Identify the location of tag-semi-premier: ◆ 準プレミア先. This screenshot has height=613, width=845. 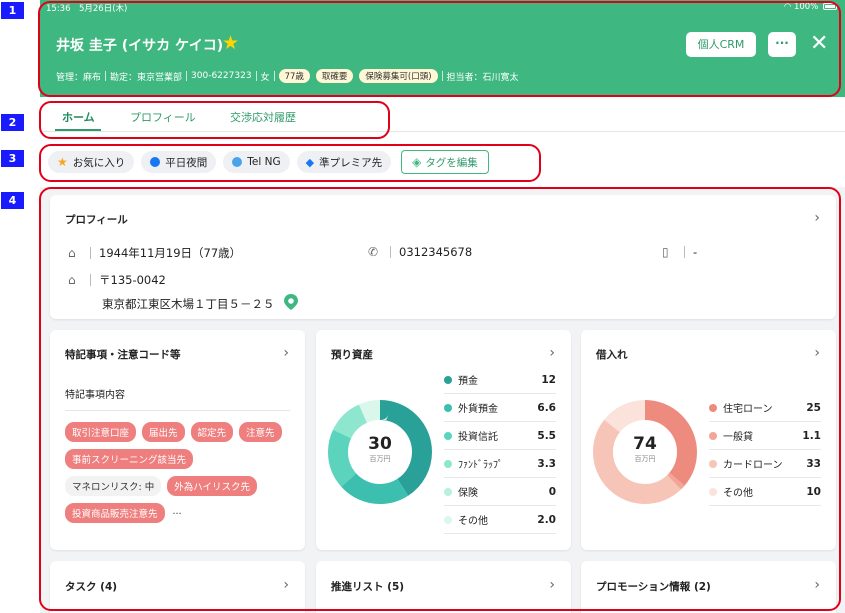
(344, 162).